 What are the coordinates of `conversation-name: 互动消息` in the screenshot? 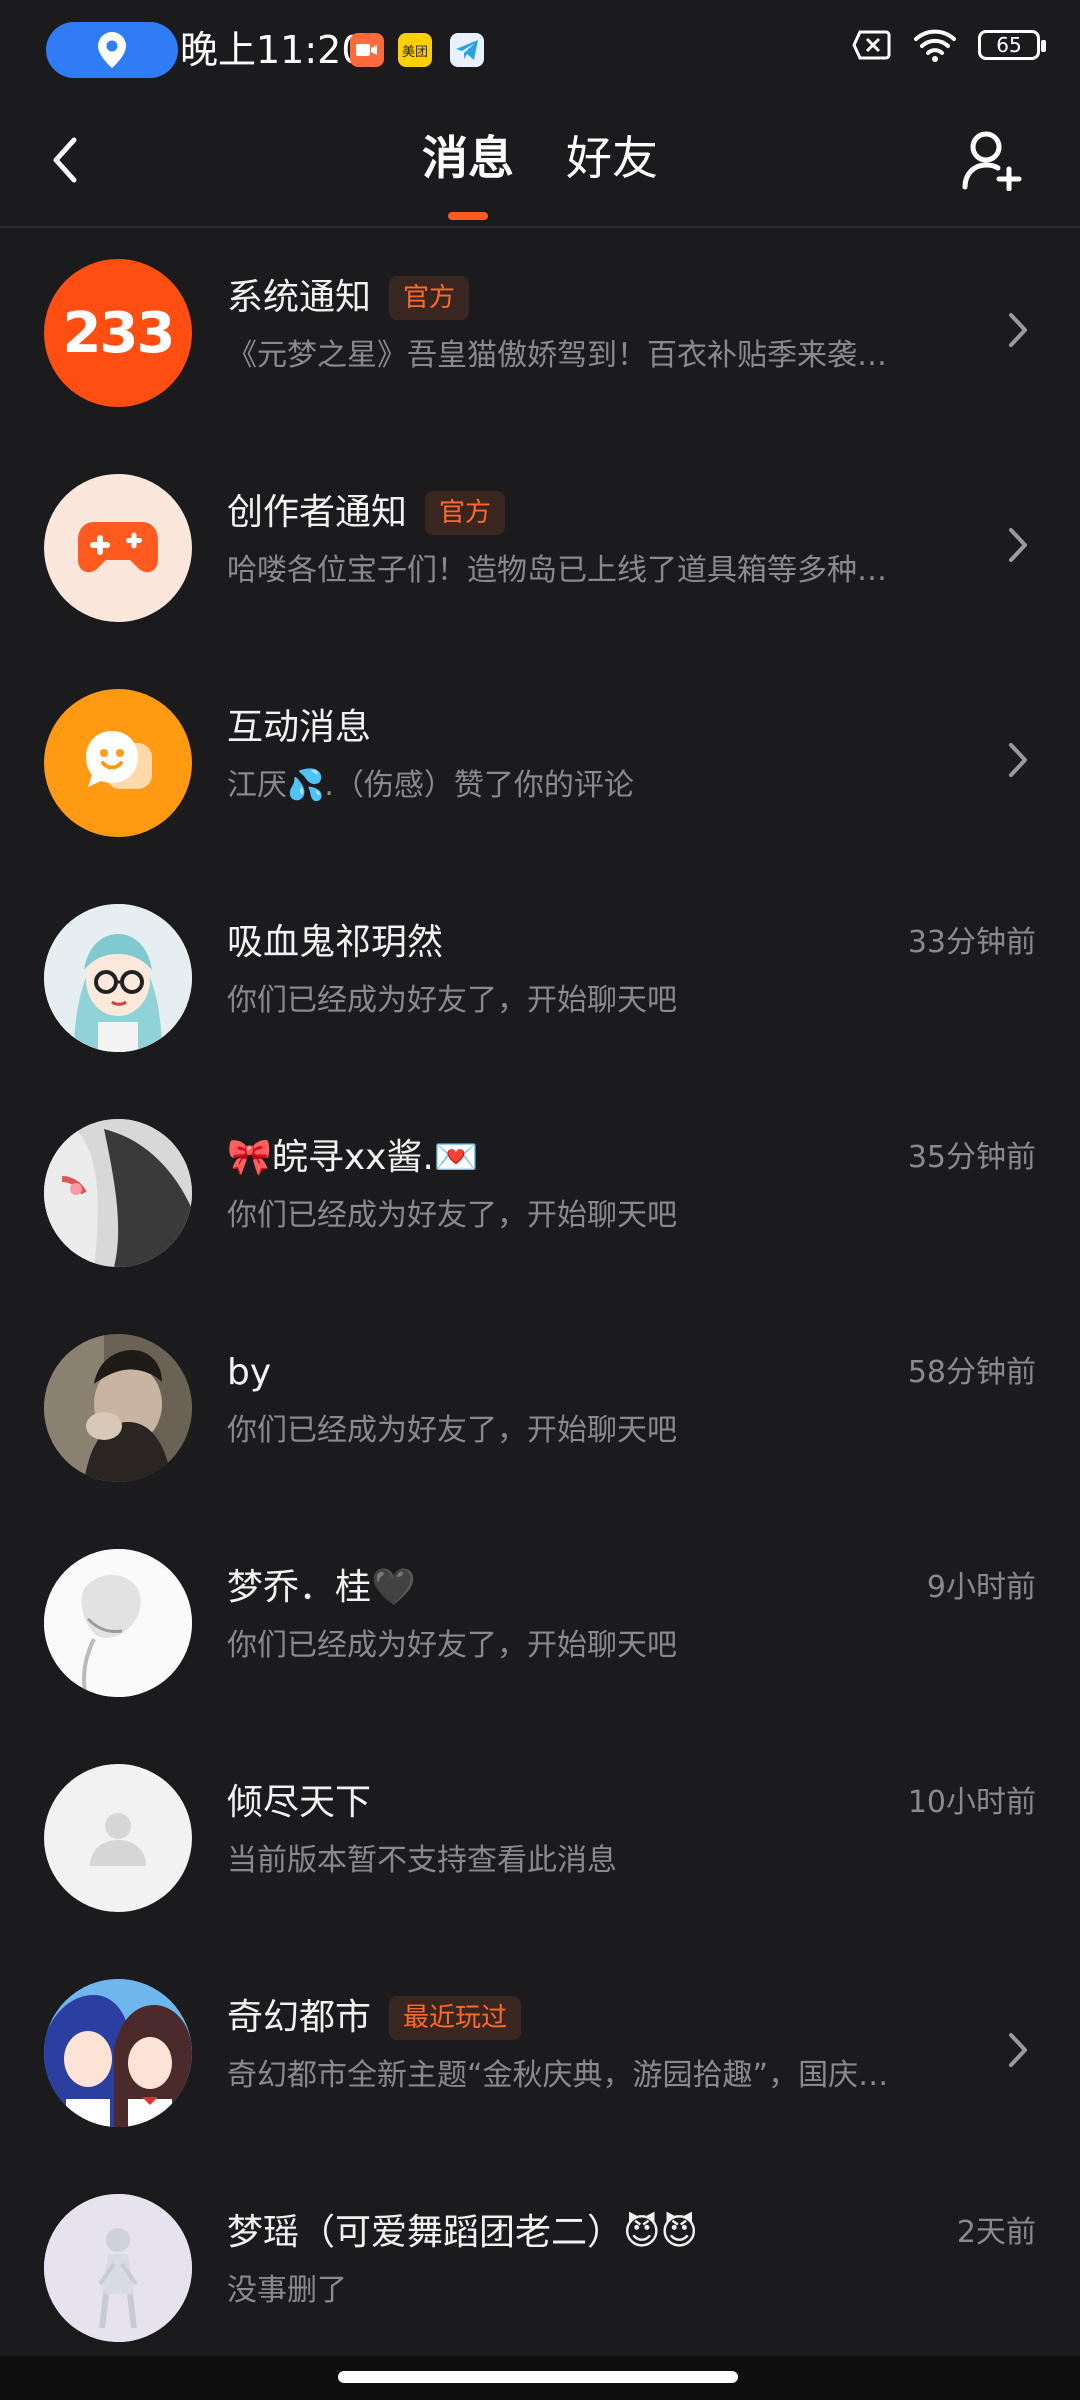 It's located at (299, 727).